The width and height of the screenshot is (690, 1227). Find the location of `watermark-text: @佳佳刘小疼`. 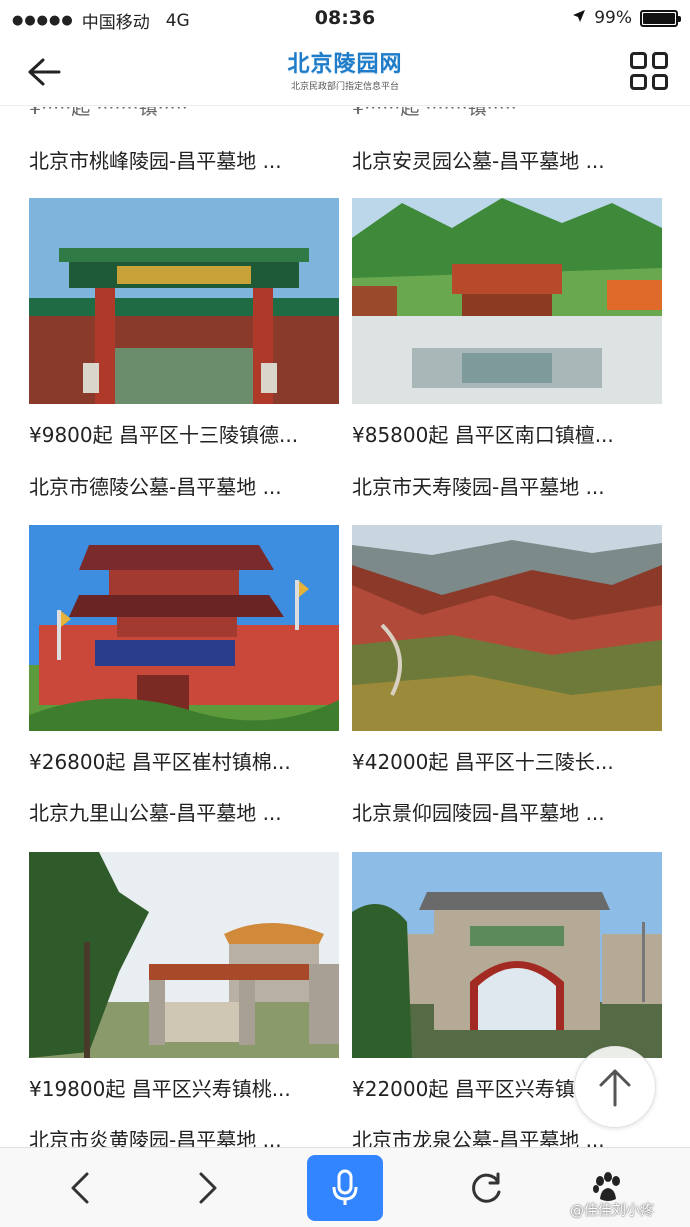

watermark-text: @佳佳刘小疼 is located at coordinates (612, 1211).